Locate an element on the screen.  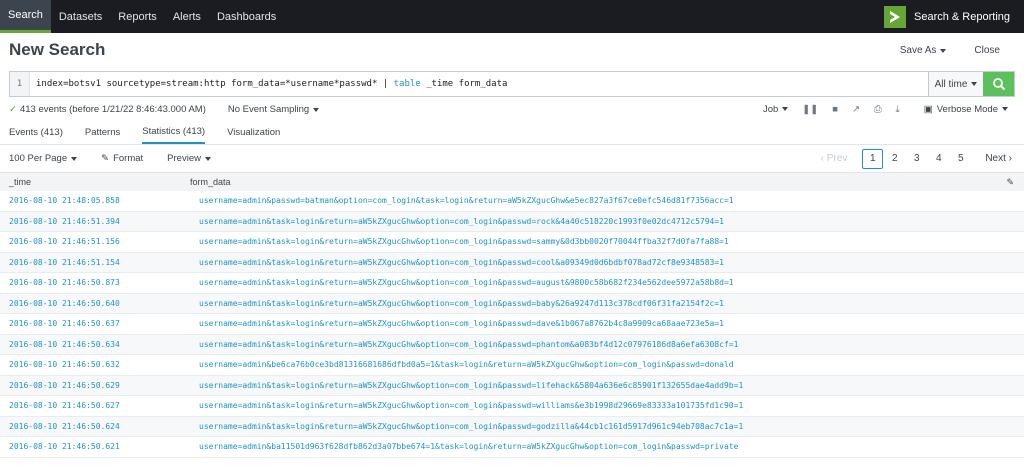
event-sampling-dropdown: No Event Sampling is located at coordinates (273, 109).